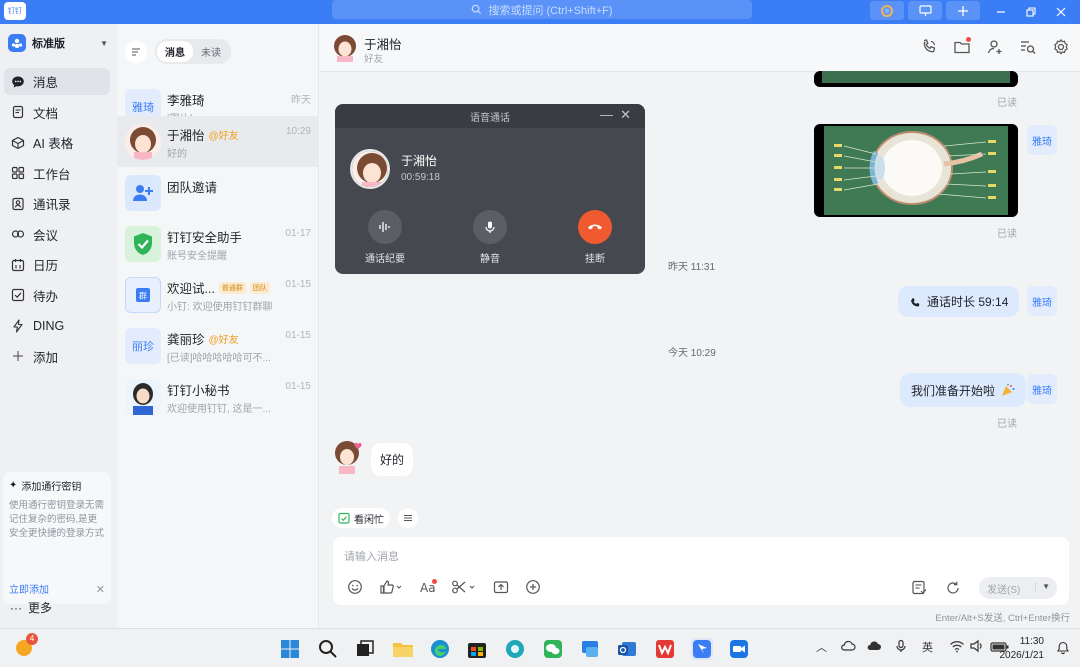 The width and height of the screenshot is (1080, 667). What do you see at coordinates (702, 649) in the screenshot?
I see `dingtalk-taskbar-icon` at bounding box center [702, 649].